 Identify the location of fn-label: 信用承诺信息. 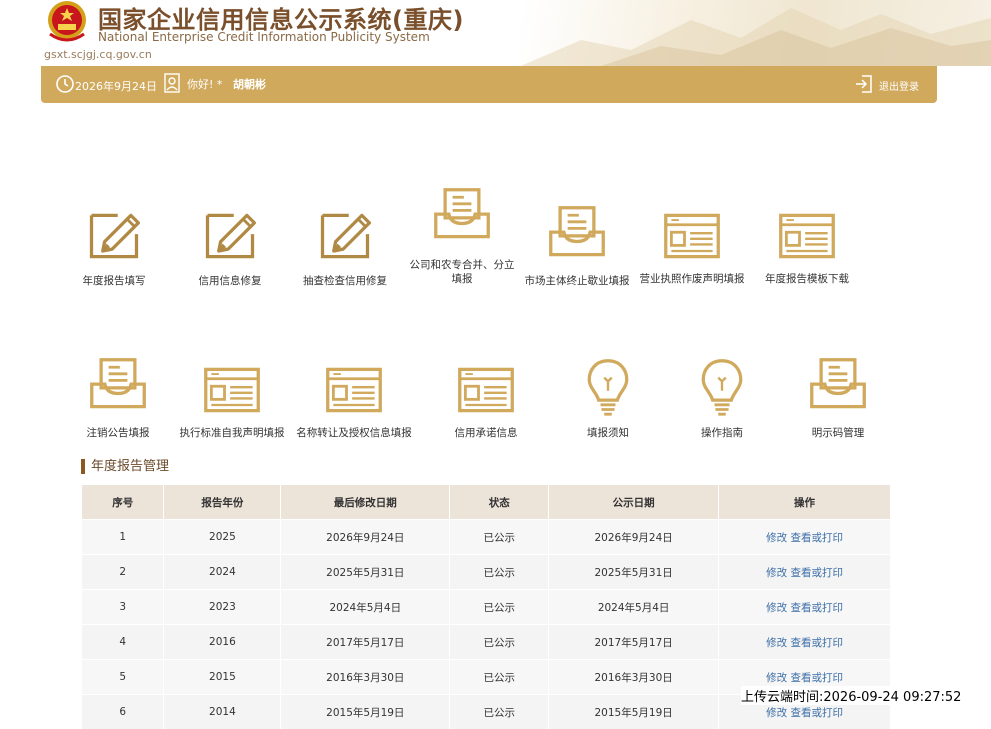
(486, 433).